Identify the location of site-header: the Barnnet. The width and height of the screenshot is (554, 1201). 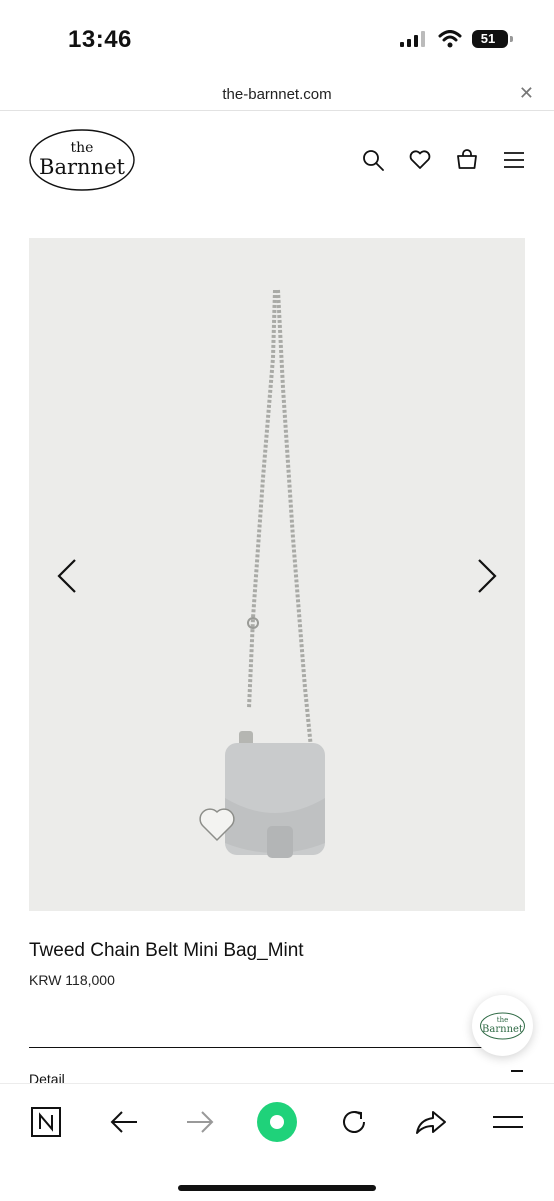
(277, 162).